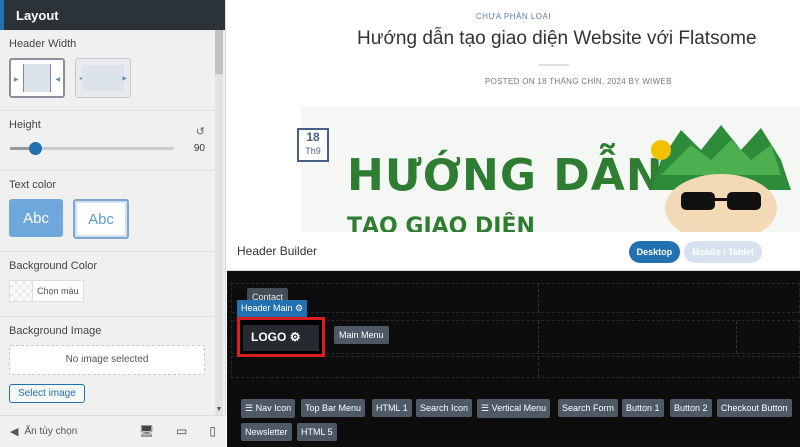  Describe the element at coordinates (654, 252) in the screenshot. I see `desktop-tab: Desktop` at that location.